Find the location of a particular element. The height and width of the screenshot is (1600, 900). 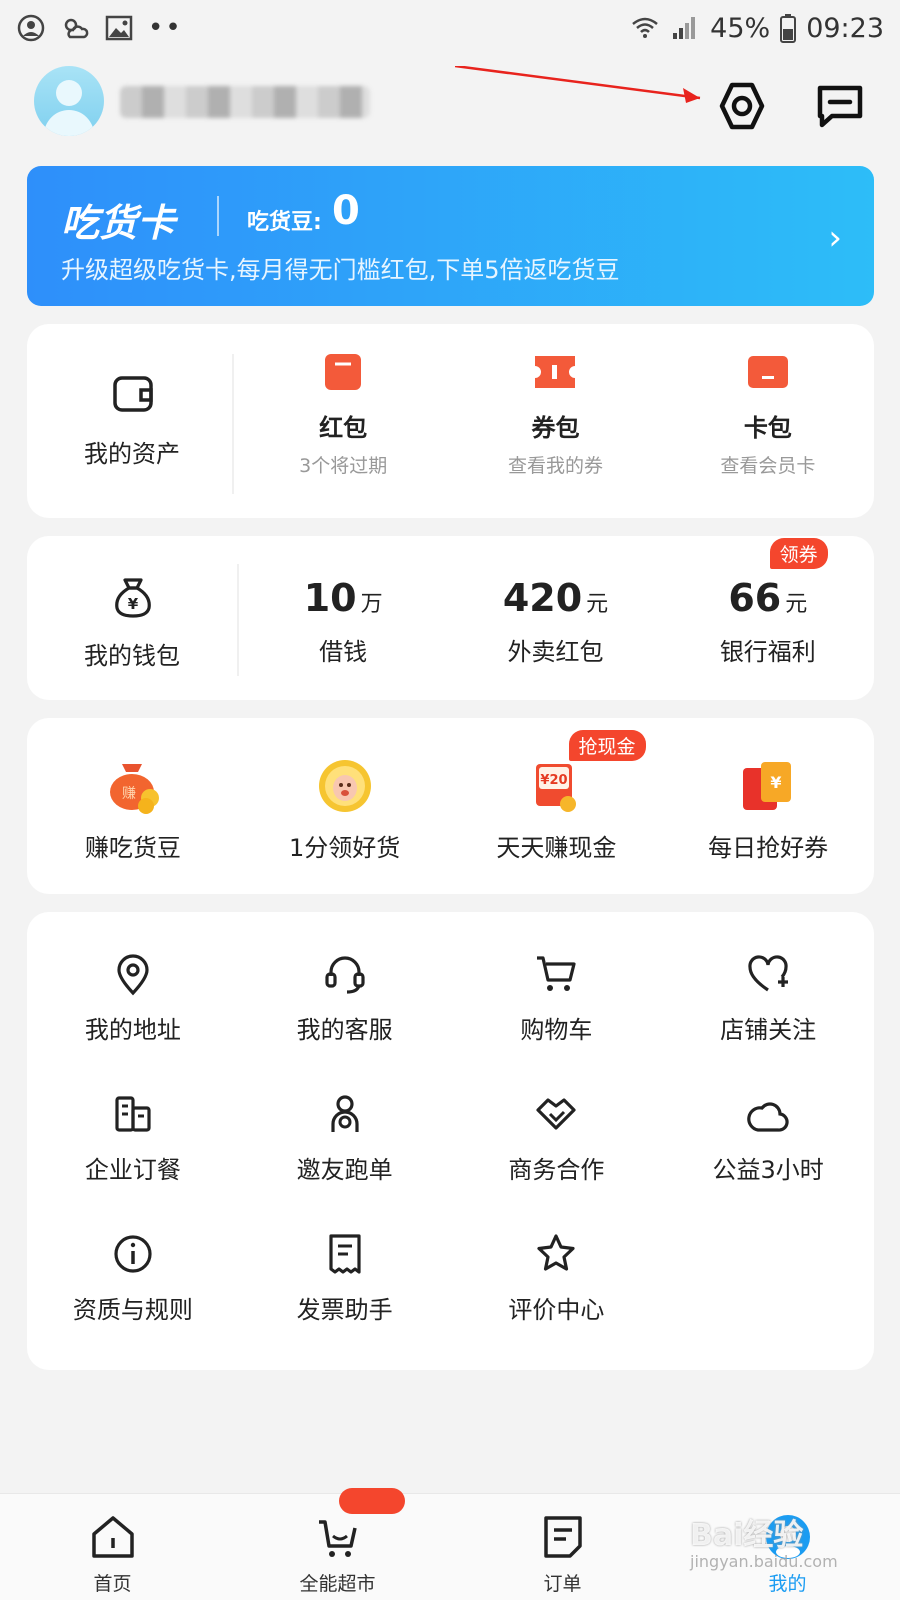

customer-service-entry: 我的客服 is located at coordinates (345, 998).